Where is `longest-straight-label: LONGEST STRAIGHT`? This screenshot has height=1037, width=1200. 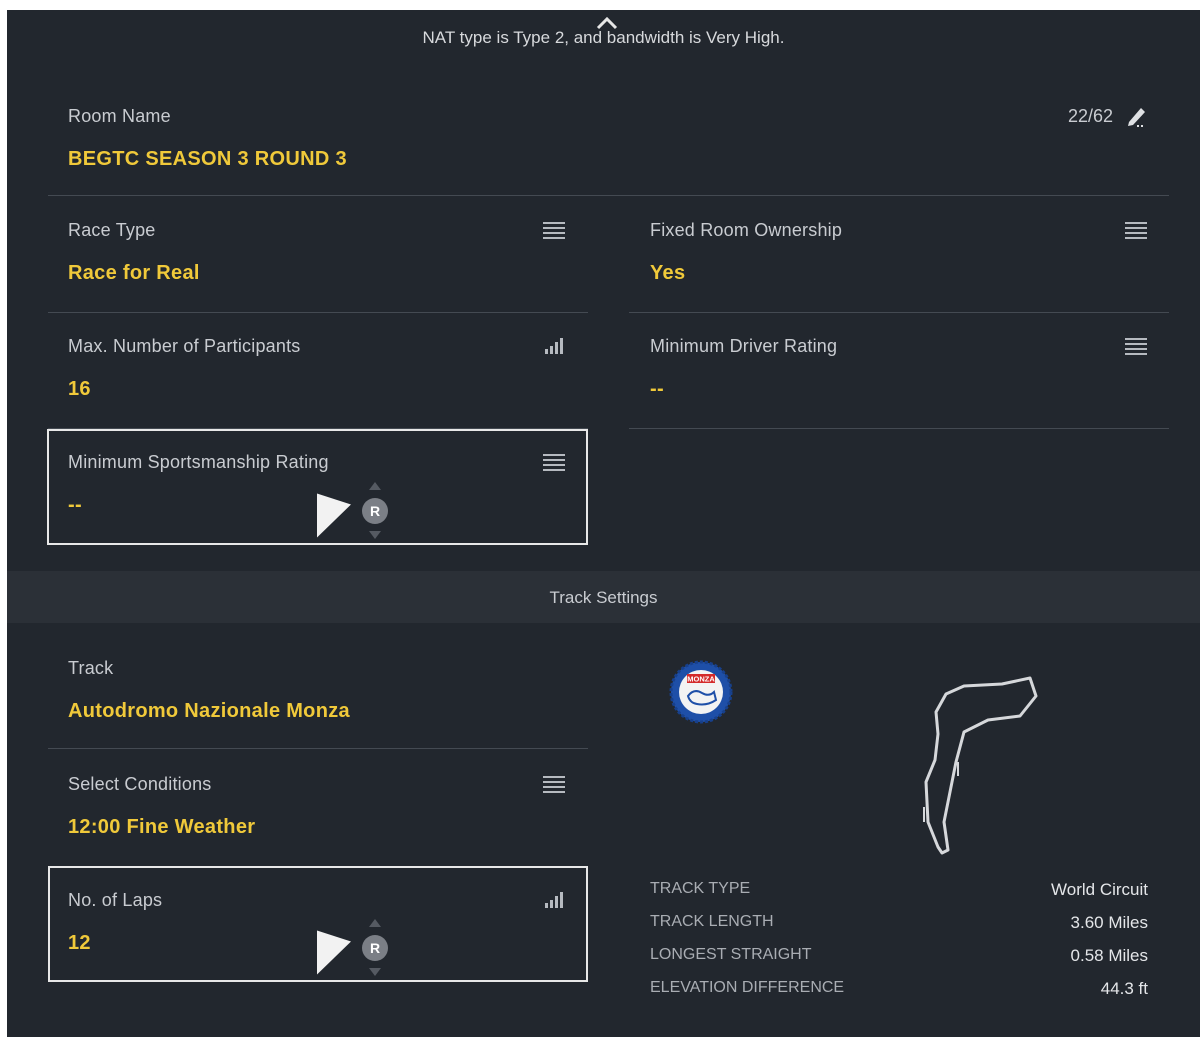 longest-straight-label: LONGEST STRAIGHT is located at coordinates (731, 954).